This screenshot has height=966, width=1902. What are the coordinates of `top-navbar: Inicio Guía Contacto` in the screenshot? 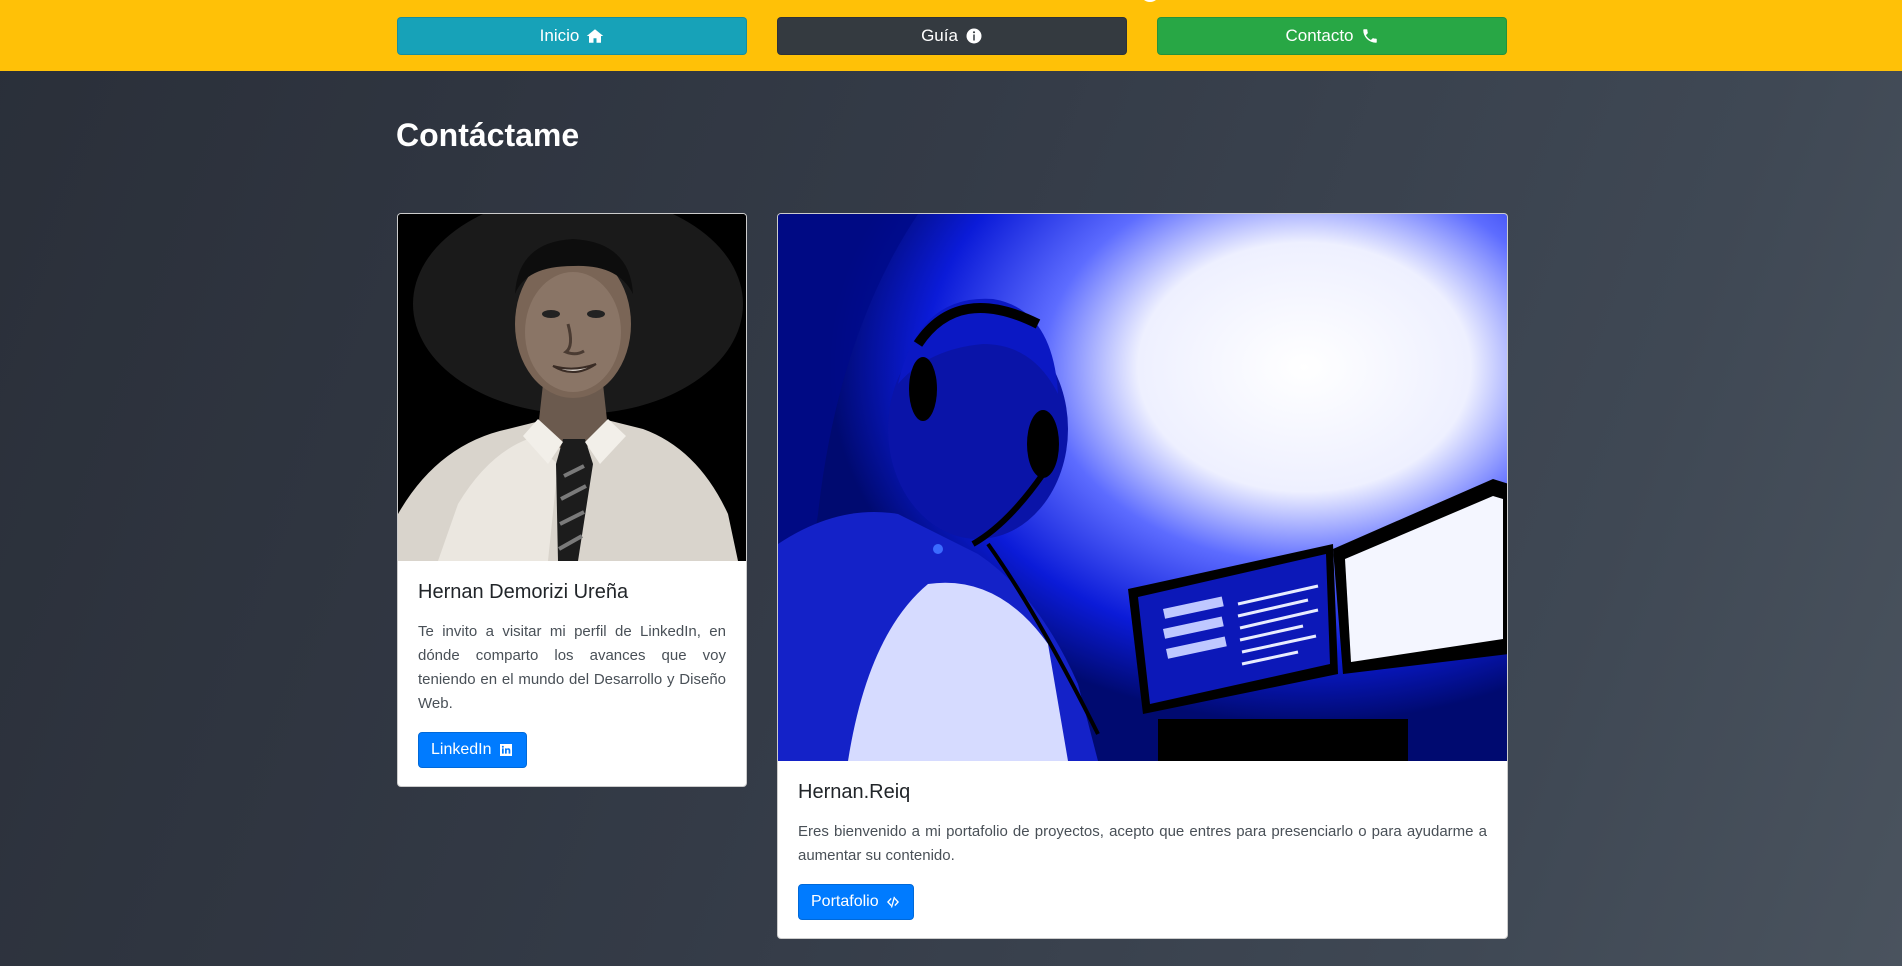 It's located at (951, 35).